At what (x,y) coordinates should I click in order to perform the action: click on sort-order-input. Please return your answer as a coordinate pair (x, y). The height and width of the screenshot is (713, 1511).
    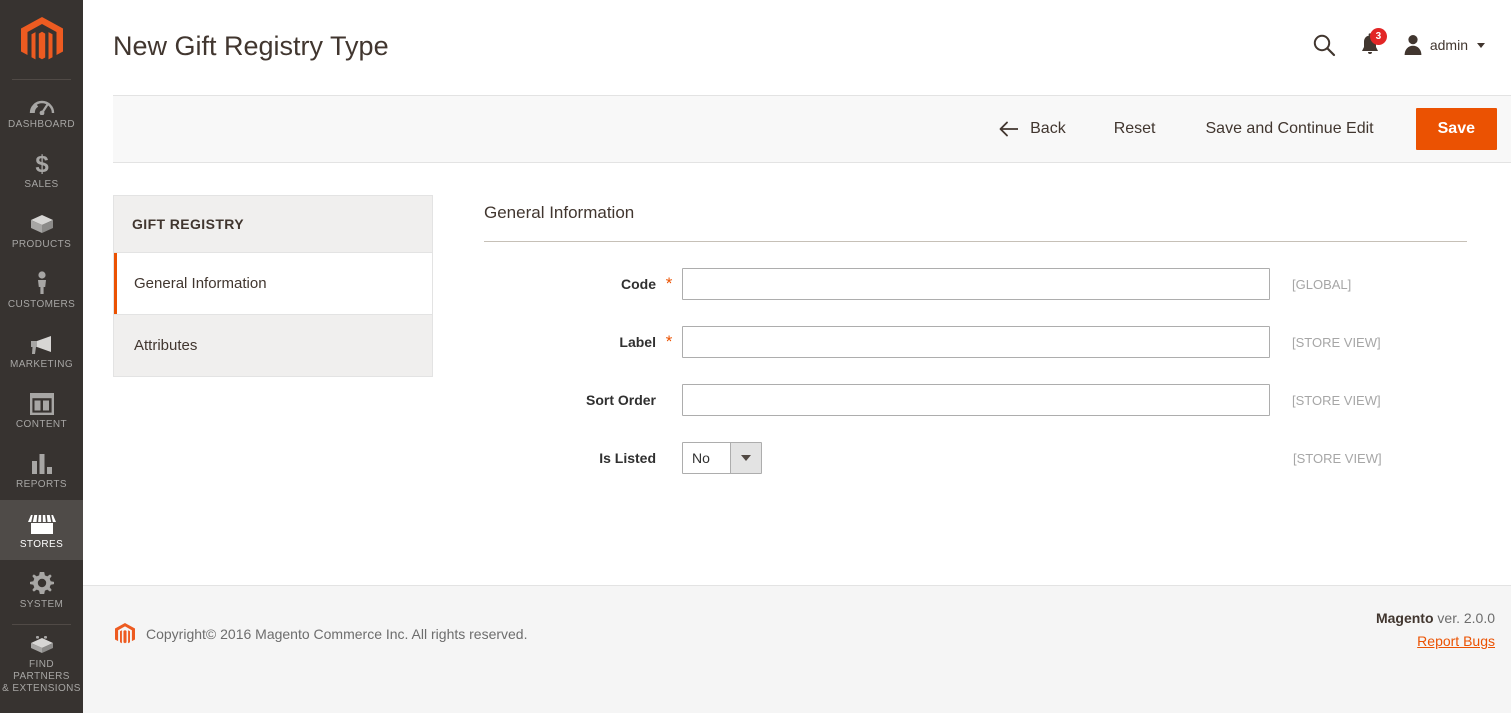
    Looking at the image, I should click on (976, 400).